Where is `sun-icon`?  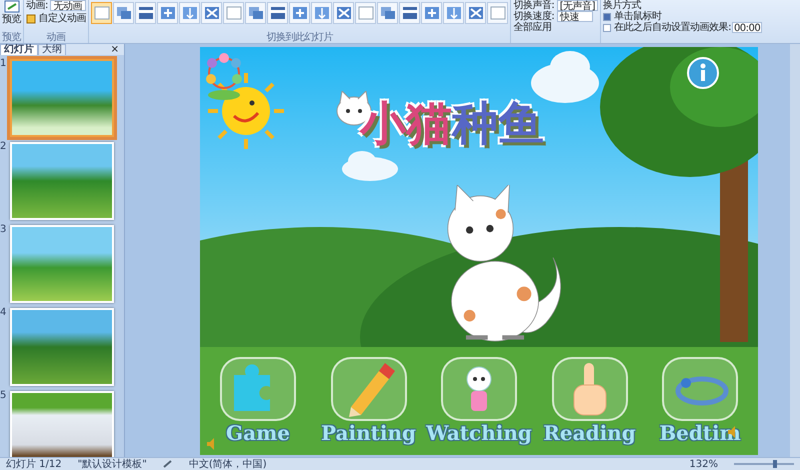 sun-icon is located at coordinates (246, 111).